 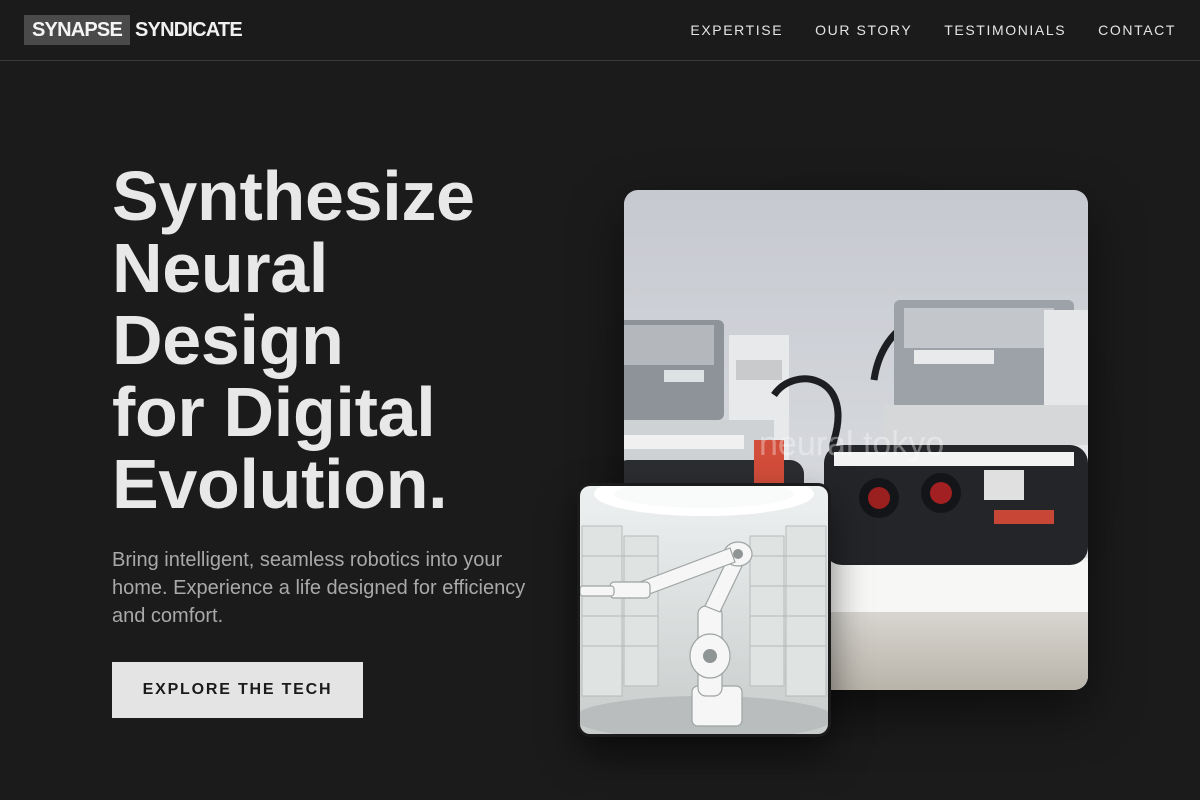 I want to click on nav-link-testimonials: TESTIMONIALS, so click(x=1005, y=30).